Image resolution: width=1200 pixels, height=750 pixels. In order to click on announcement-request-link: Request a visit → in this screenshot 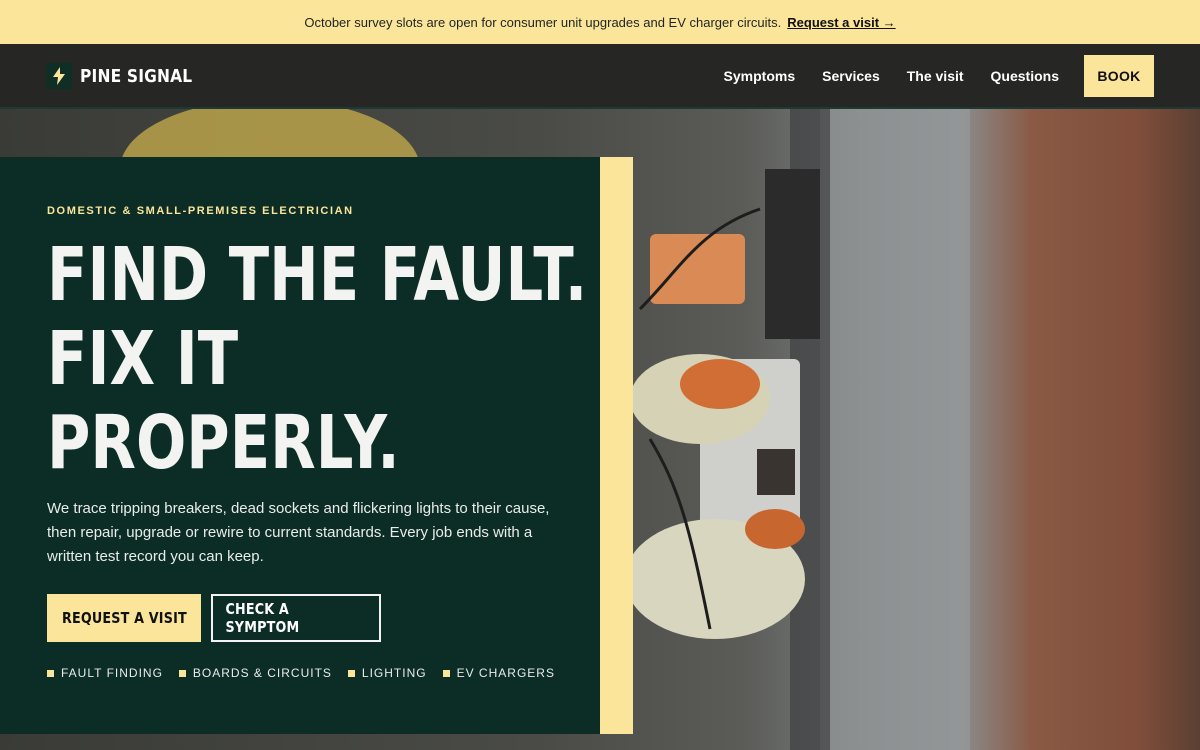, I will do `click(841, 22)`.